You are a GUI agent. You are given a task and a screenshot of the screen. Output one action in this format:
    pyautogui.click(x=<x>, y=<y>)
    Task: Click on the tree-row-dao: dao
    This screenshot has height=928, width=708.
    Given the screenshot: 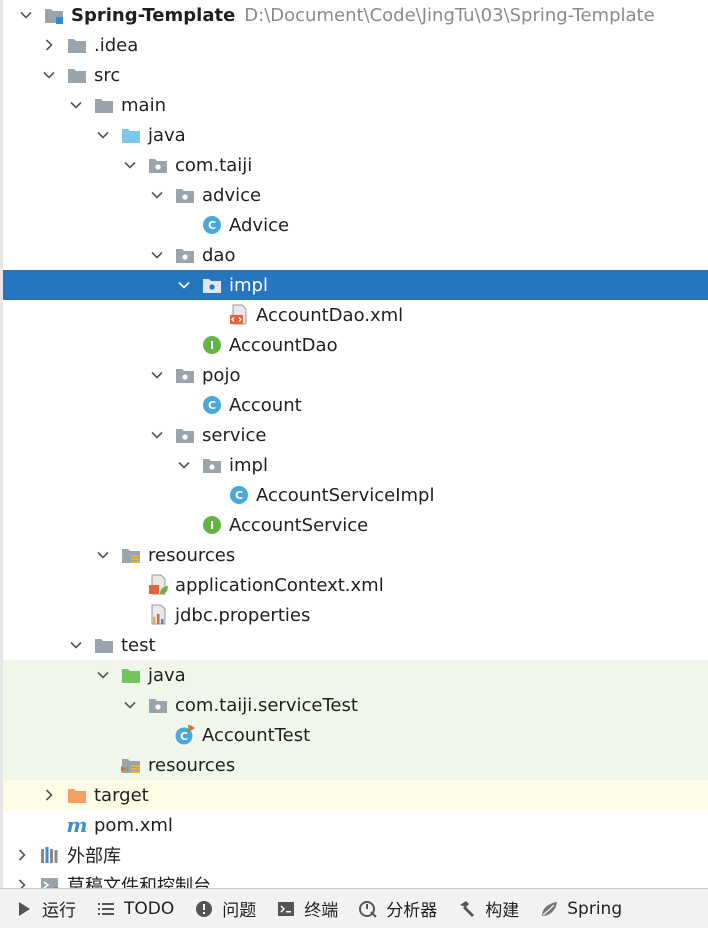 What is the action you would take?
    pyautogui.click(x=355, y=255)
    